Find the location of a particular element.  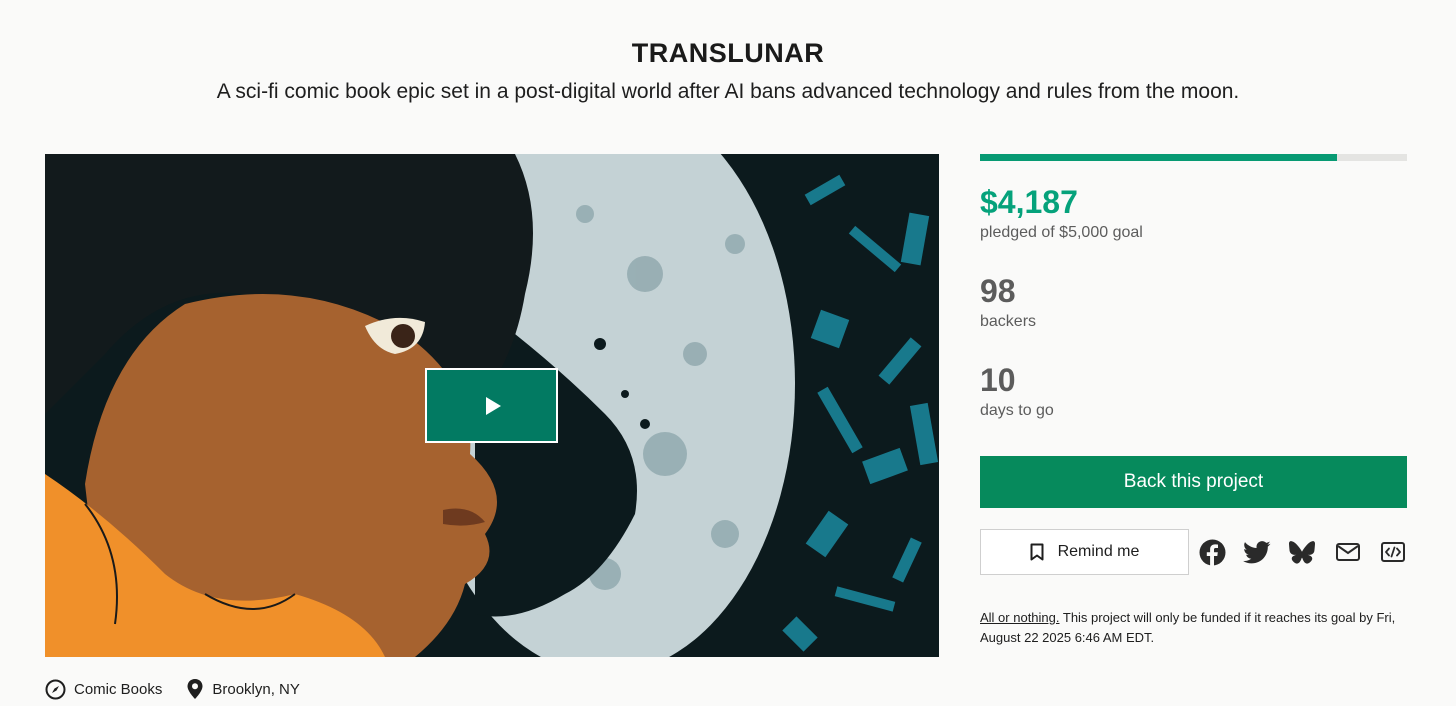

twitter-icon is located at coordinates (1257, 551).